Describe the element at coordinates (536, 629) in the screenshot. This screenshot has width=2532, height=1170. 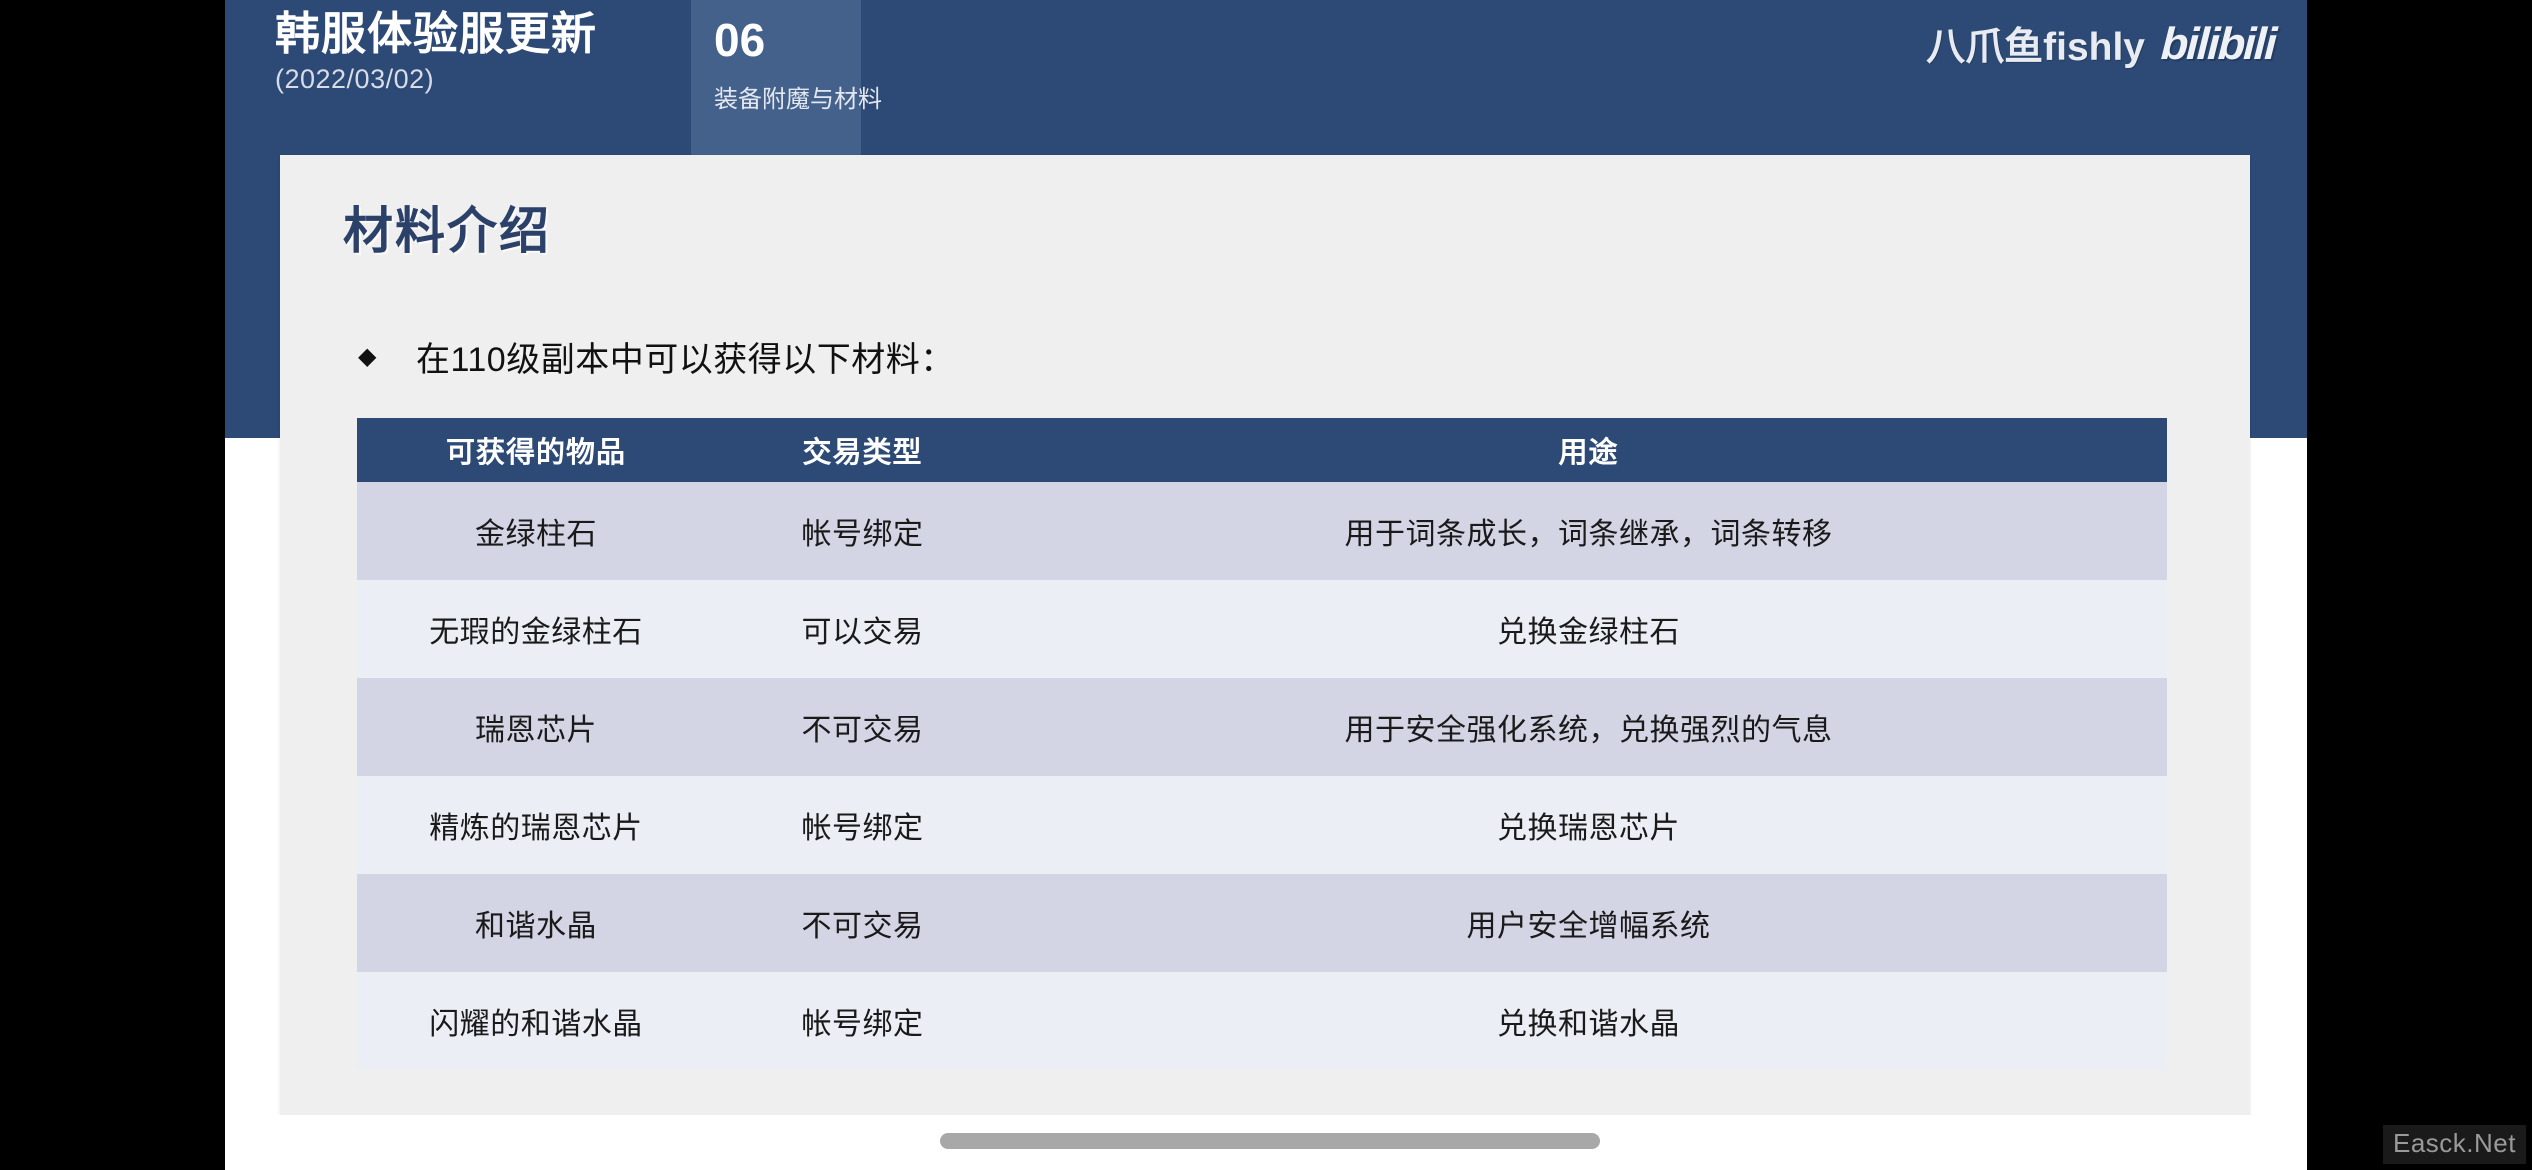
I see `cell-item: 无瑕的金绿柱石` at that location.